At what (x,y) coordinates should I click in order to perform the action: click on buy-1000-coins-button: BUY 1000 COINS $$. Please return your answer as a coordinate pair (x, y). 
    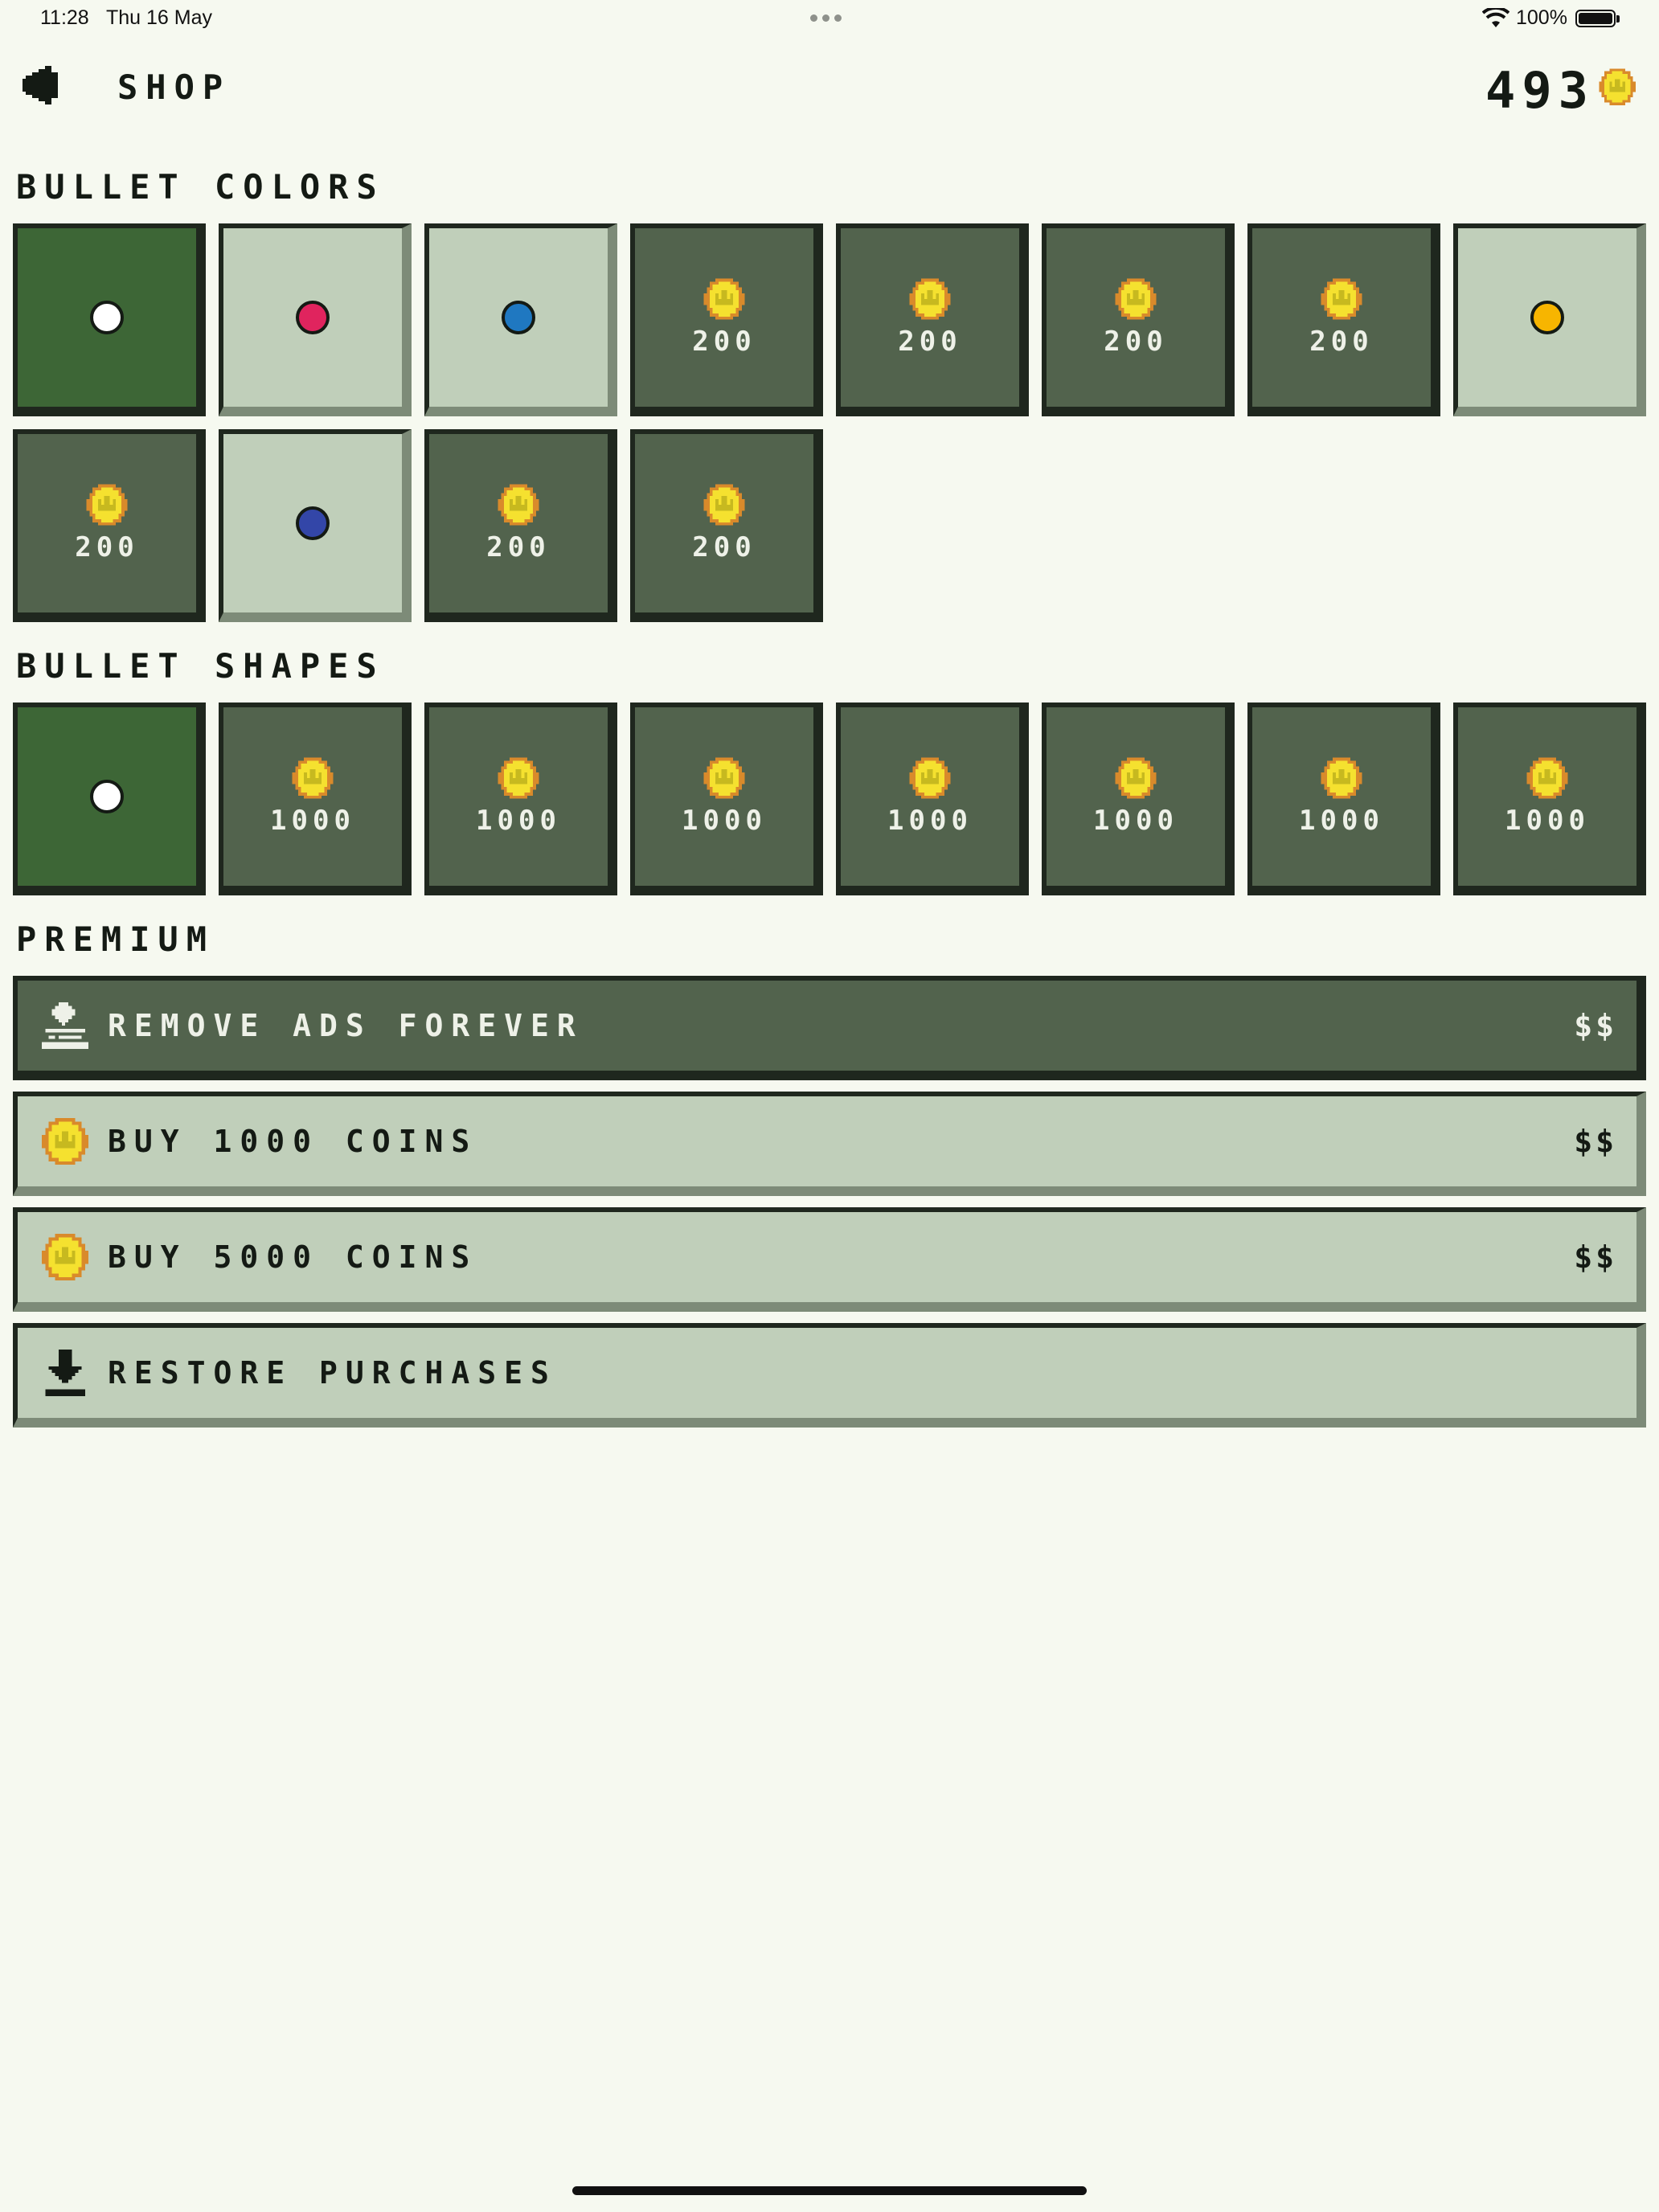
    Looking at the image, I should click on (829, 1144).